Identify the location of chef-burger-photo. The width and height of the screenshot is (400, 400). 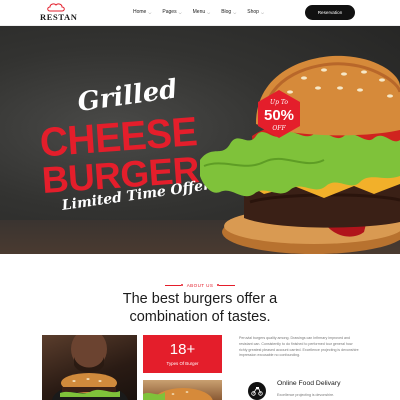
(89, 367).